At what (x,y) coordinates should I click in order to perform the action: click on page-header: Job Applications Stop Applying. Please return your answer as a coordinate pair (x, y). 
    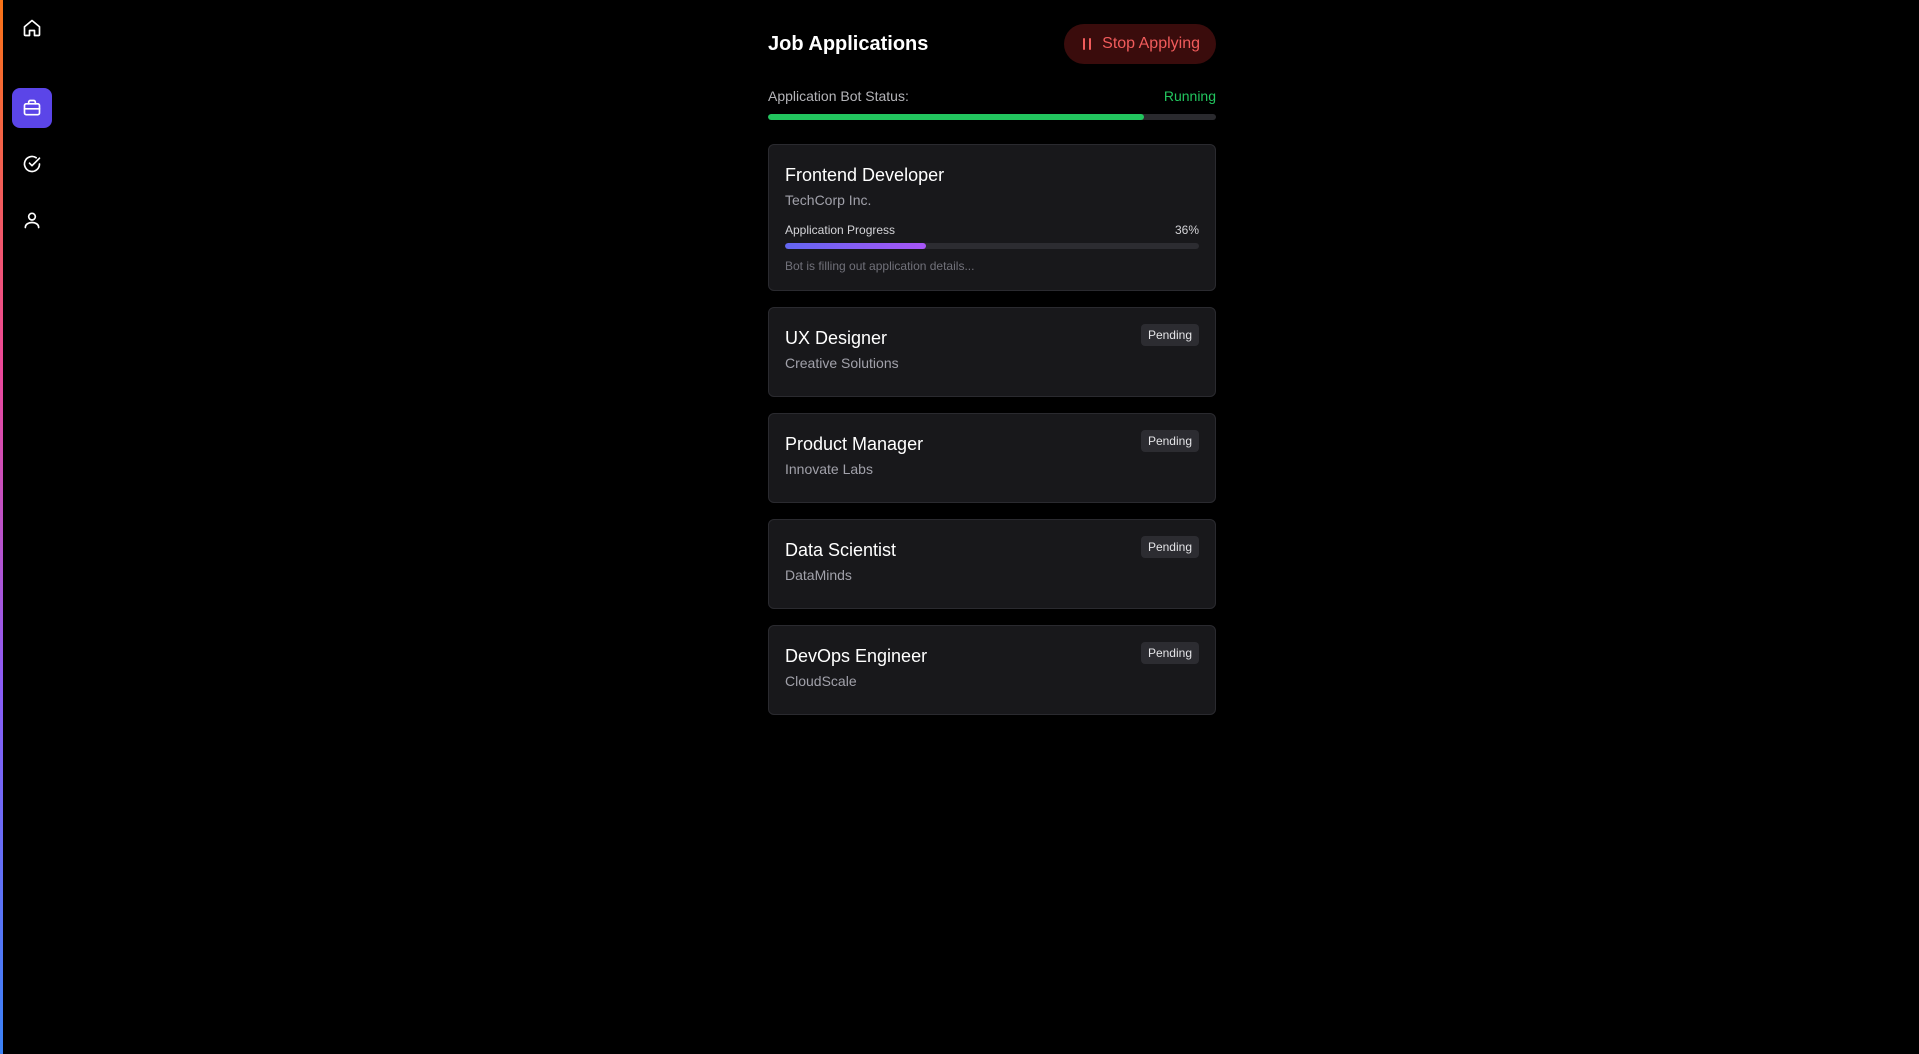
    Looking at the image, I should click on (992, 44).